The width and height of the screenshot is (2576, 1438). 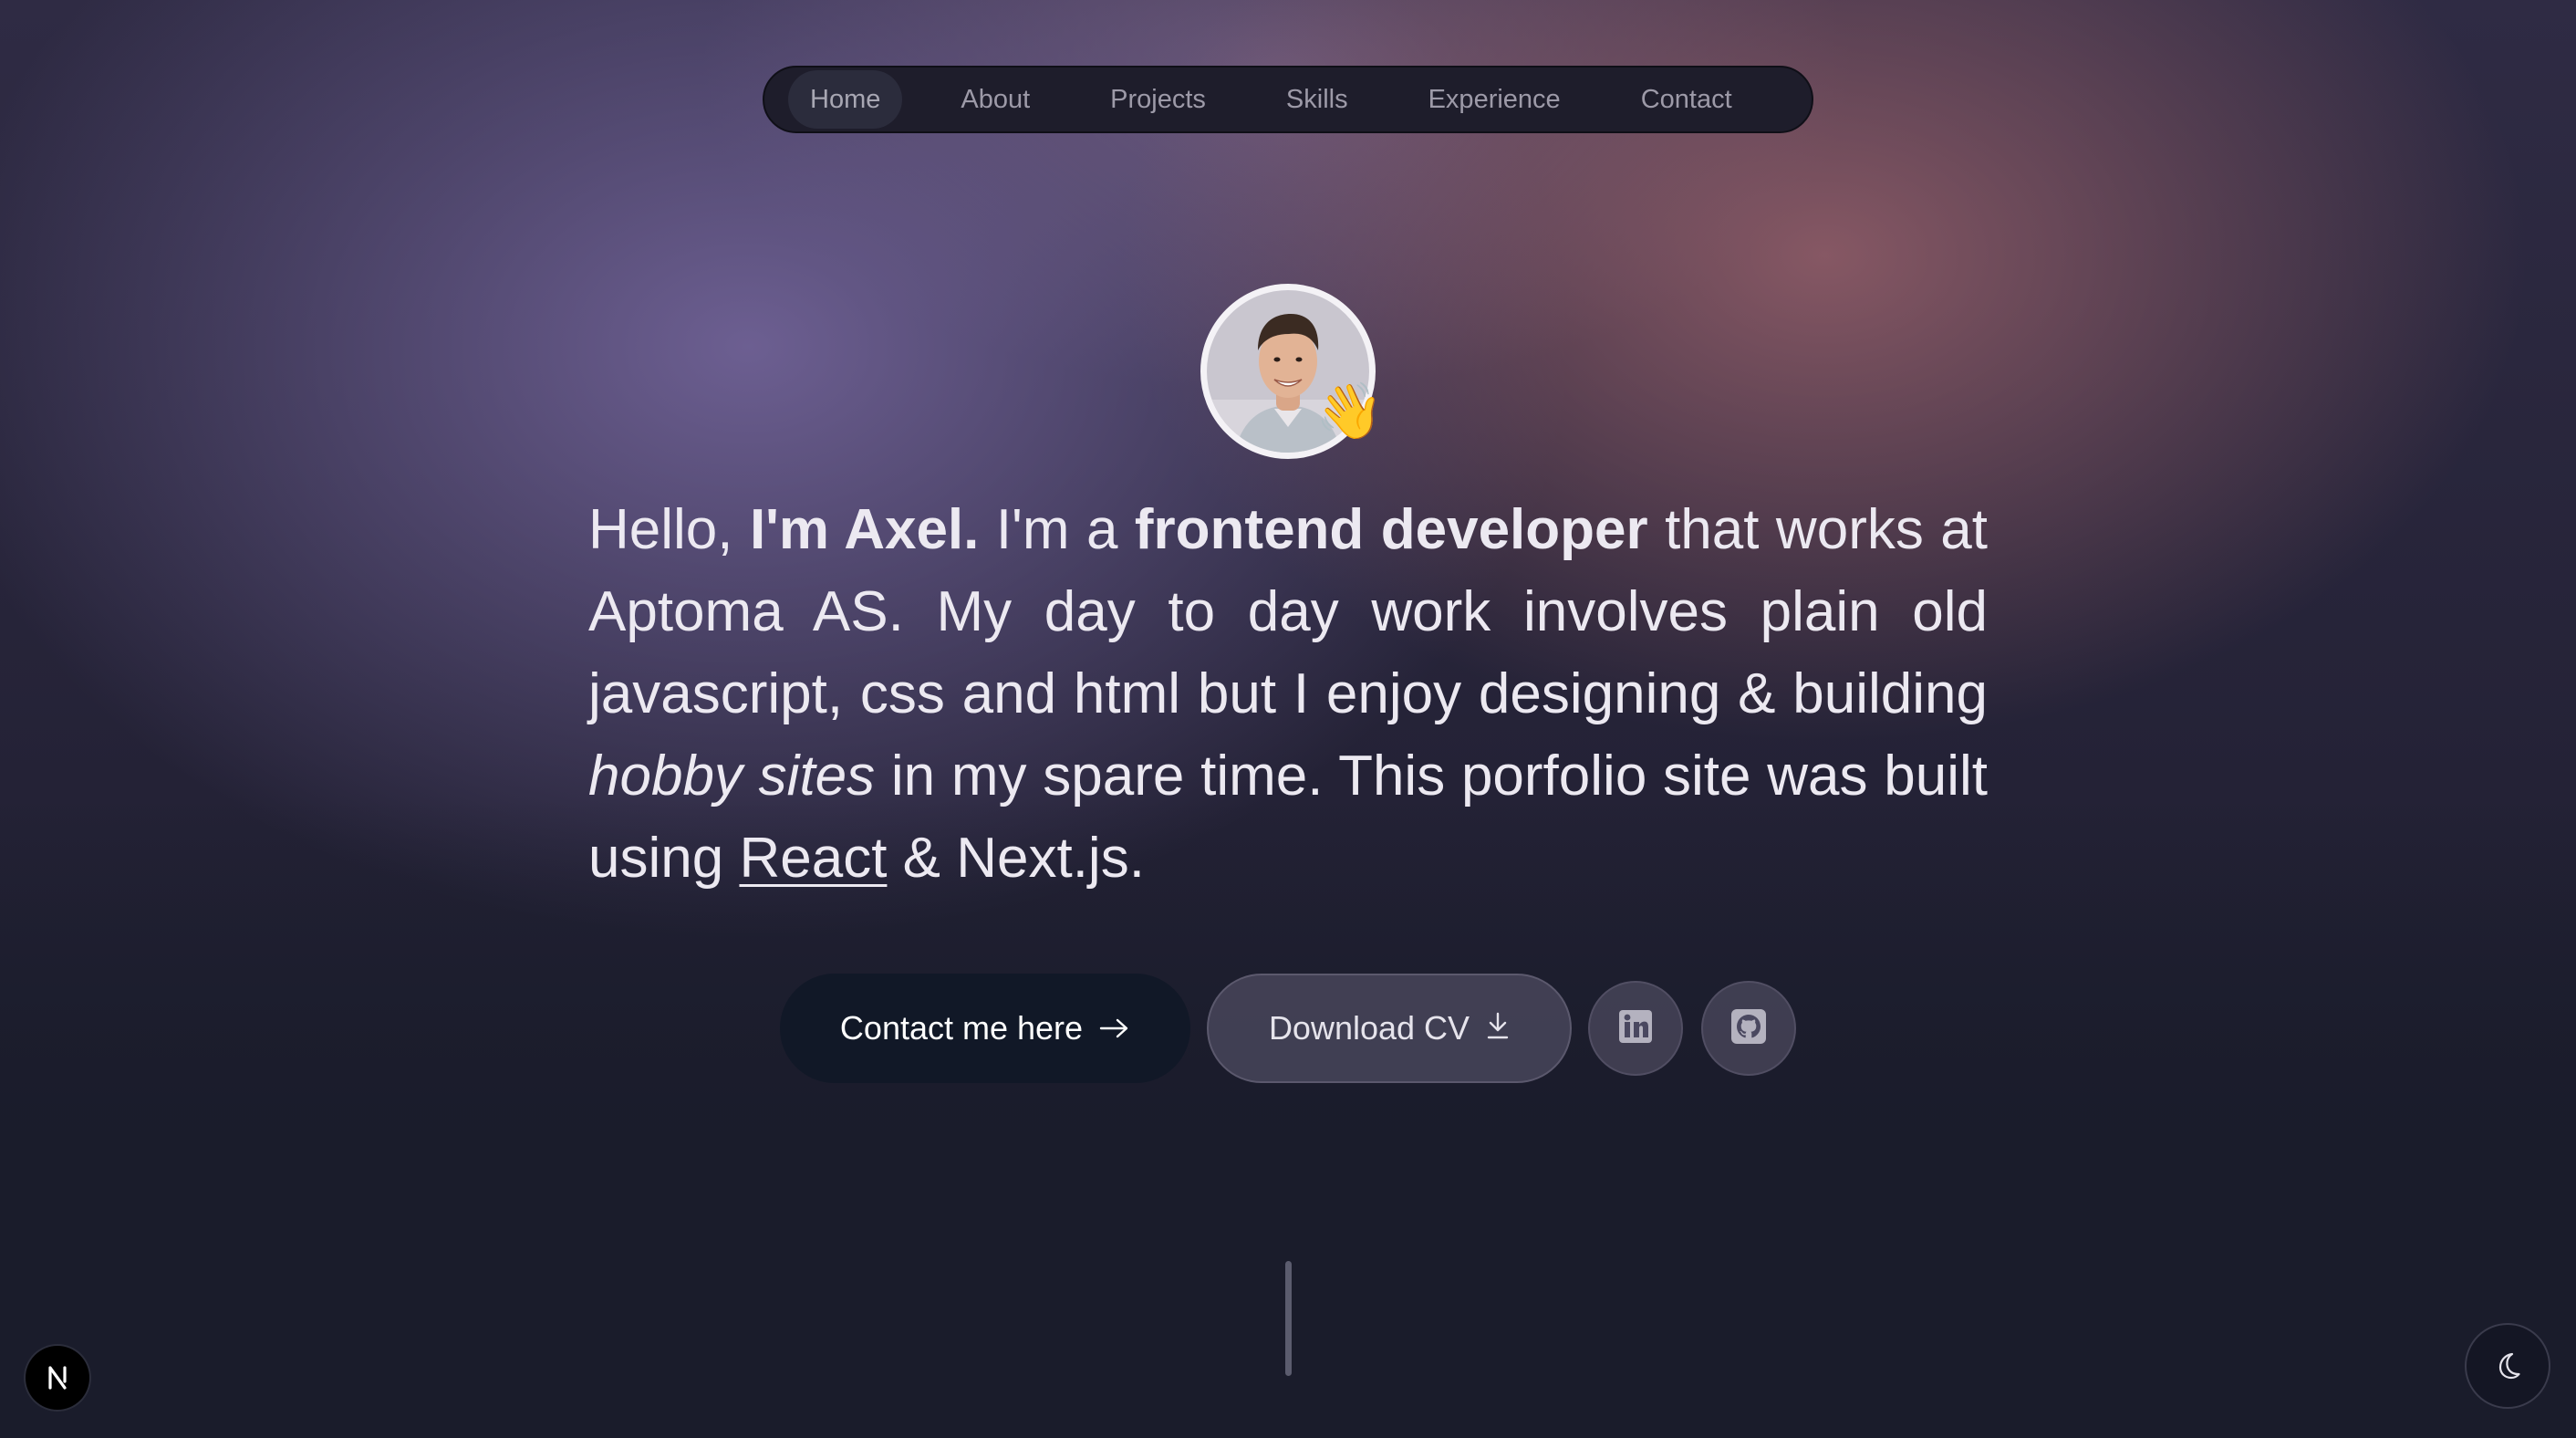 I want to click on nav-item-skills: Skills, so click(x=1317, y=100).